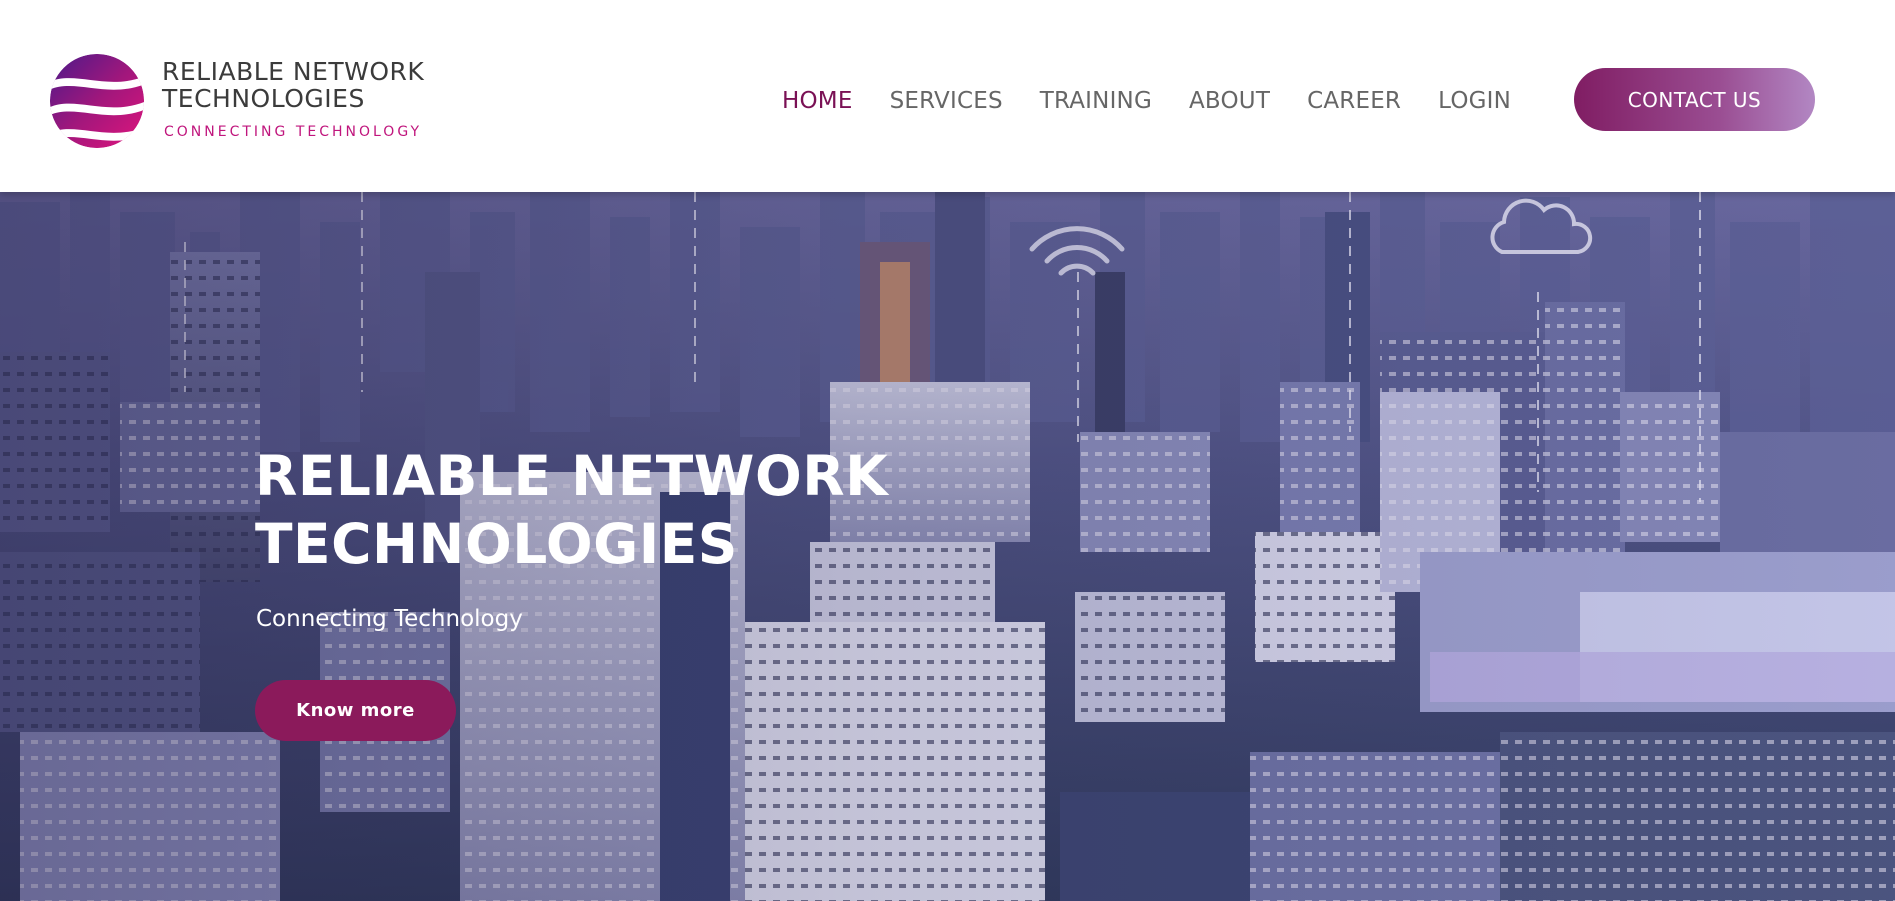  What do you see at coordinates (1096, 101) in the screenshot?
I see `nav-training: TRAINING` at bounding box center [1096, 101].